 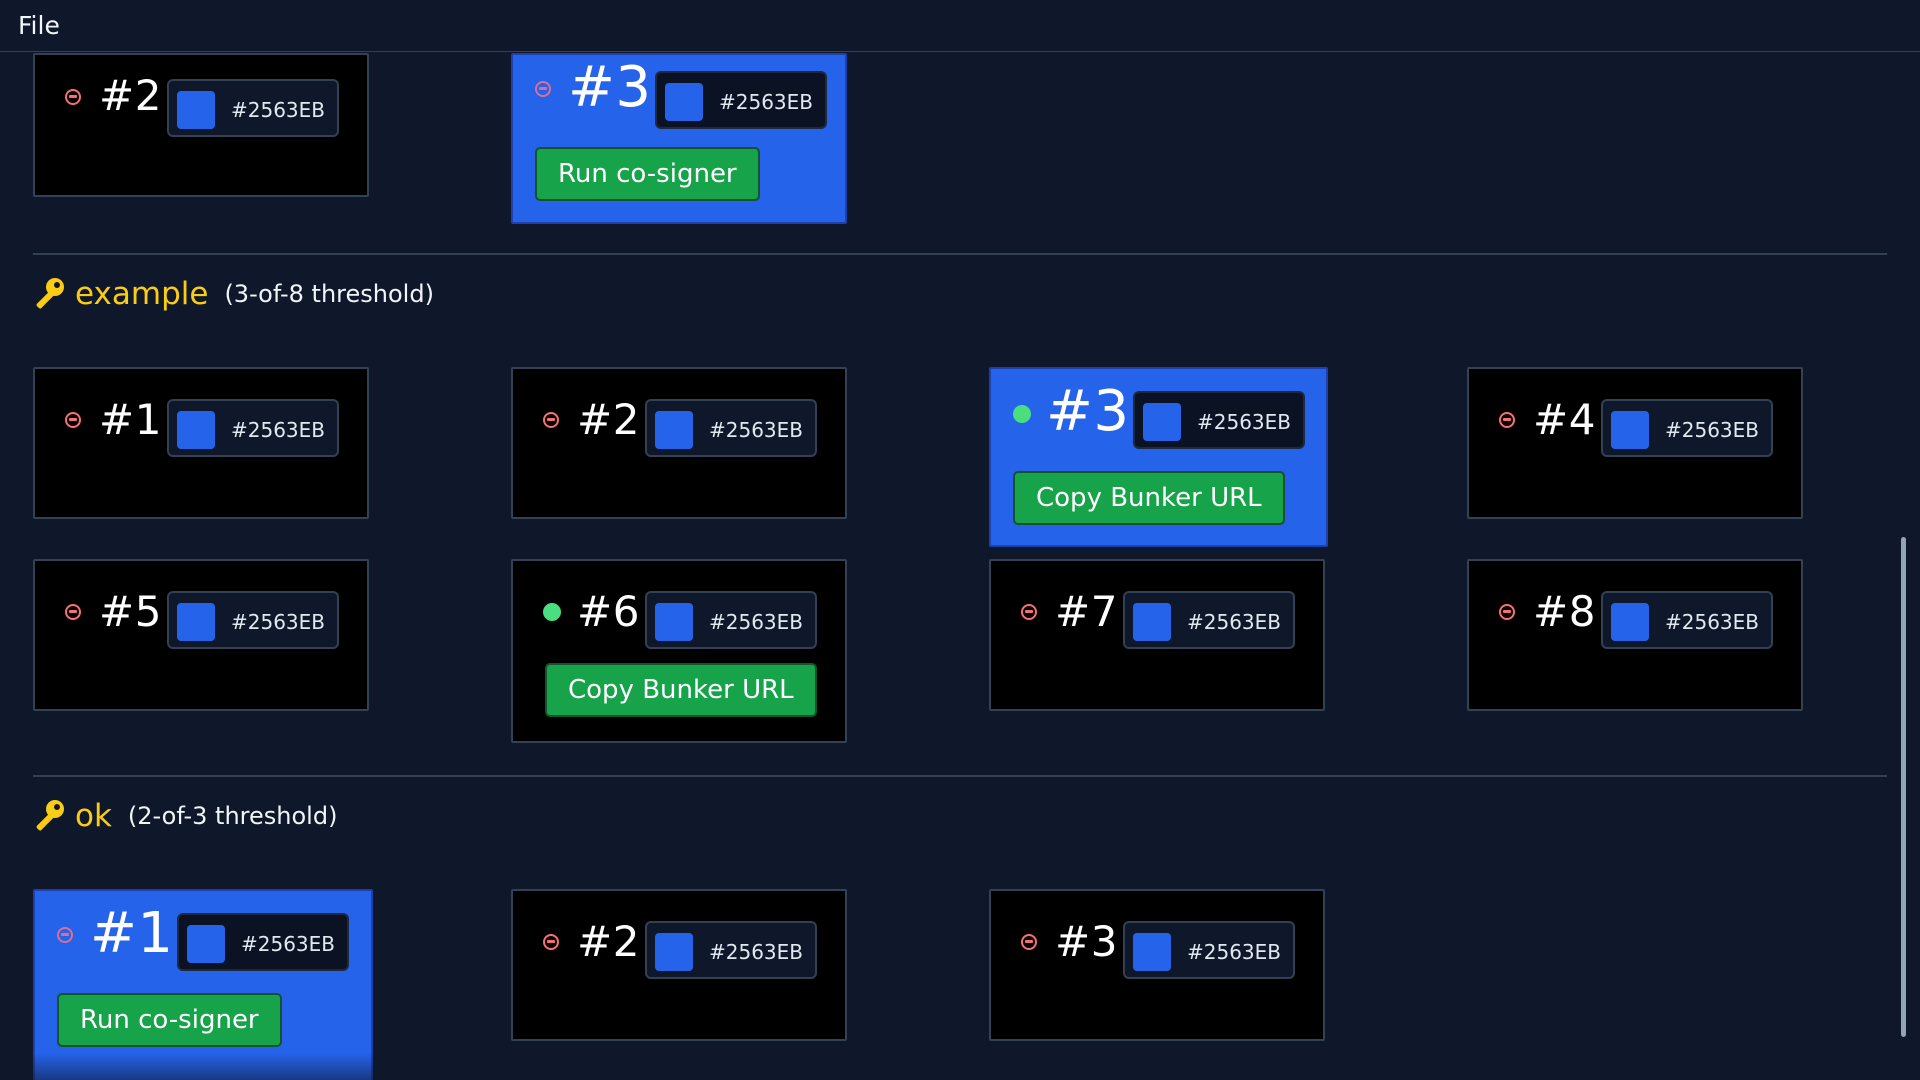 I want to click on share-card-ok-3: #3 #2563EB, so click(x=1157, y=965).